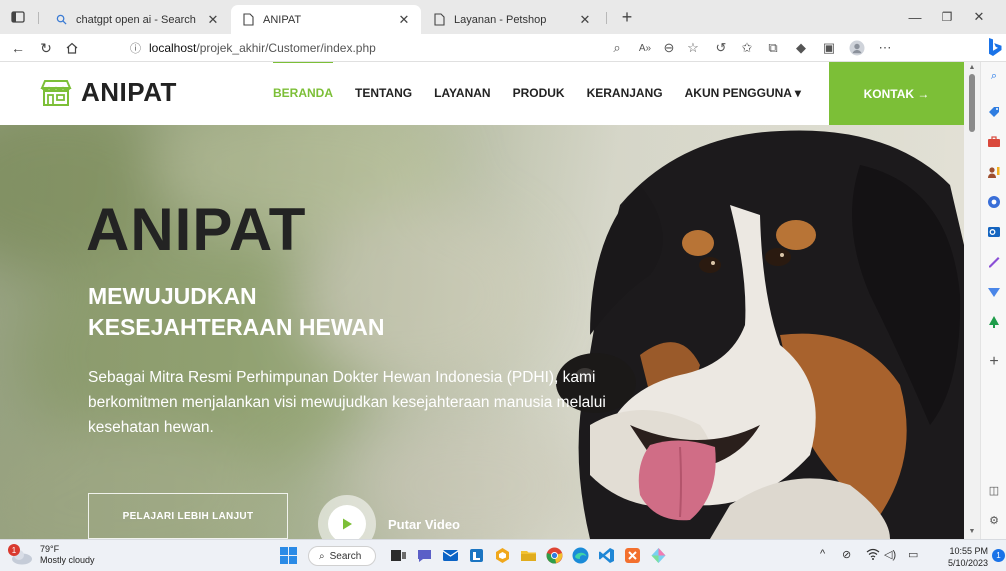 The height and width of the screenshot is (571, 1006). What do you see at coordinates (972, 300) in the screenshot?
I see `page-scrollbar: ▲ ▼` at bounding box center [972, 300].